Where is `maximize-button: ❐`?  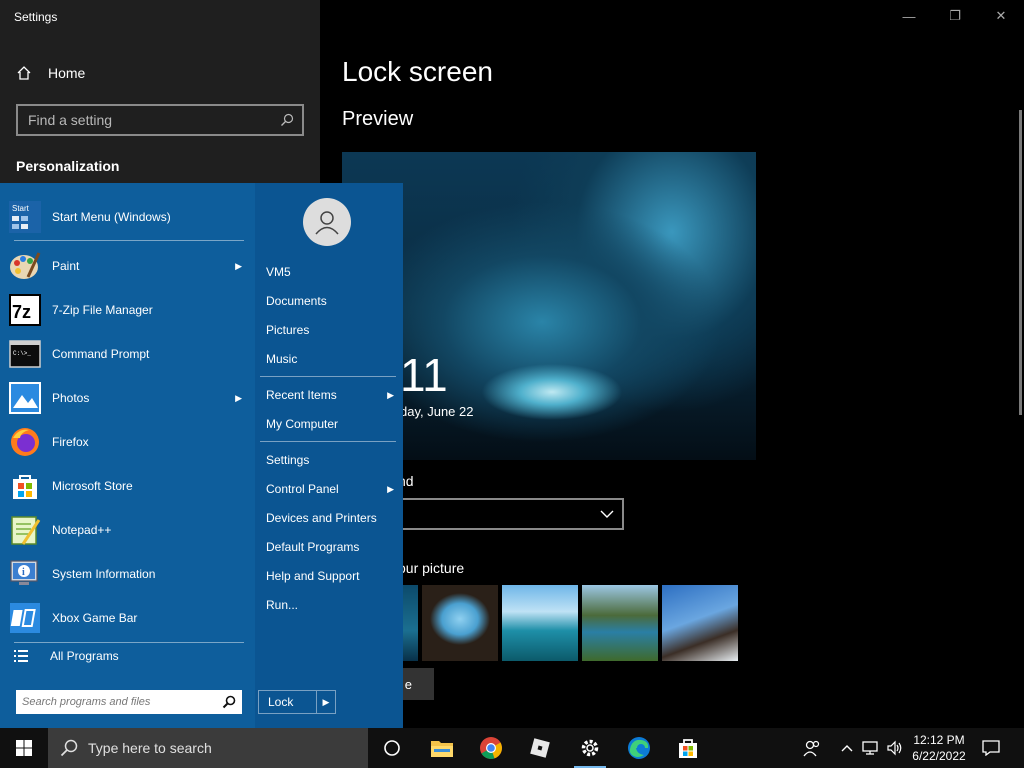 maximize-button: ❐ is located at coordinates (955, 16).